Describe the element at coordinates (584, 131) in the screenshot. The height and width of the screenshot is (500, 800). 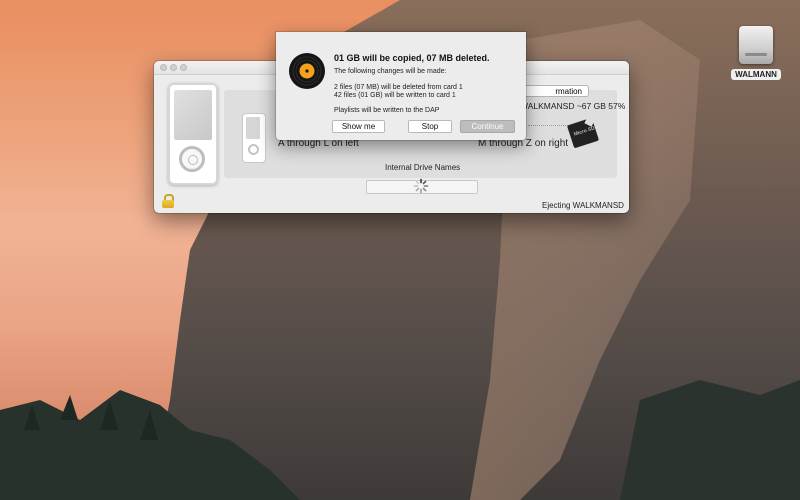
I see `sd-card-text: Micro SD` at that location.